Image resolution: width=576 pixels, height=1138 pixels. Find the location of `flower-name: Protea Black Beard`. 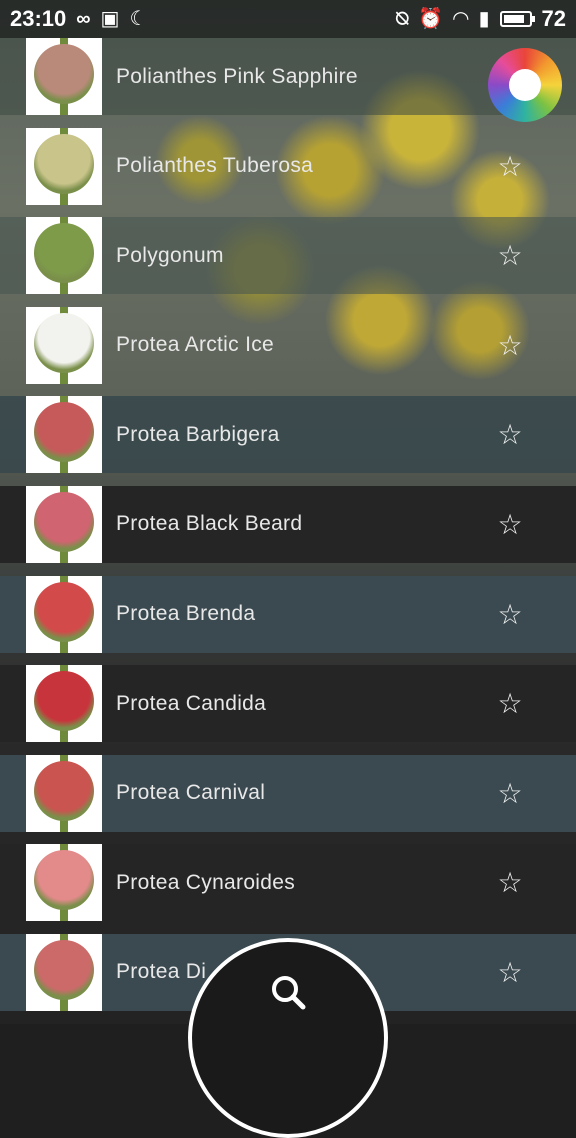

flower-name: Protea Black Beard is located at coordinates (209, 524).